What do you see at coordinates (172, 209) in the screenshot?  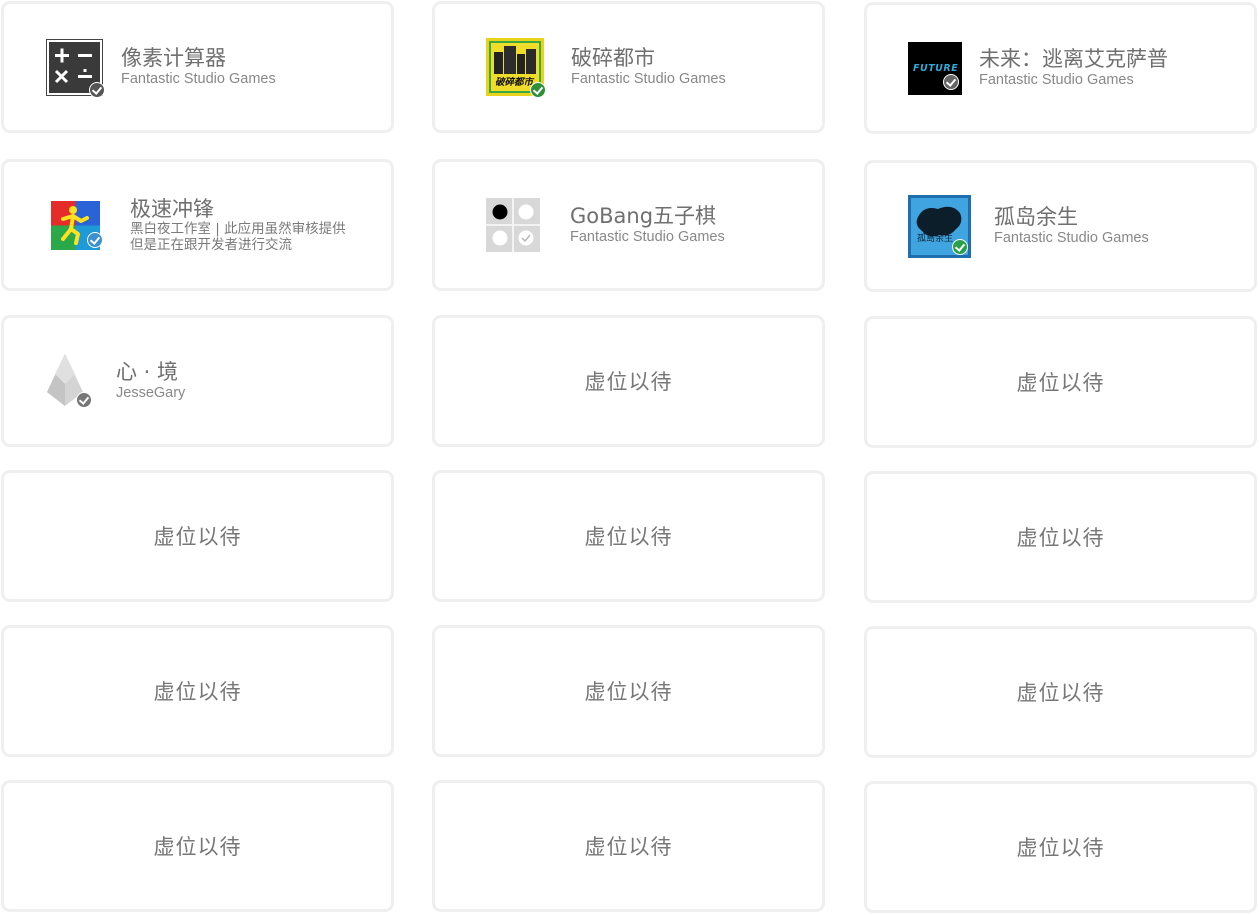 I see `app-title: 极速冲锋` at bounding box center [172, 209].